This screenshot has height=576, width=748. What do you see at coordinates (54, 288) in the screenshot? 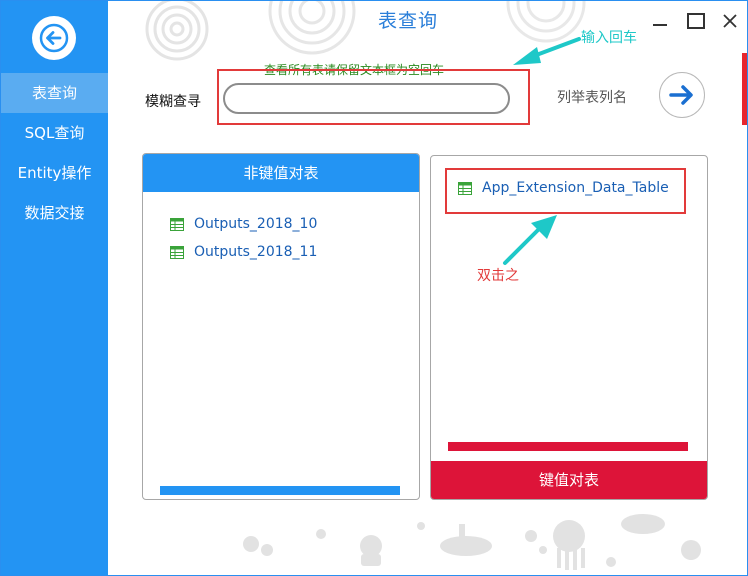
I see `sidebar: 表查询 SQL查询 Entity操作 数据交接` at bounding box center [54, 288].